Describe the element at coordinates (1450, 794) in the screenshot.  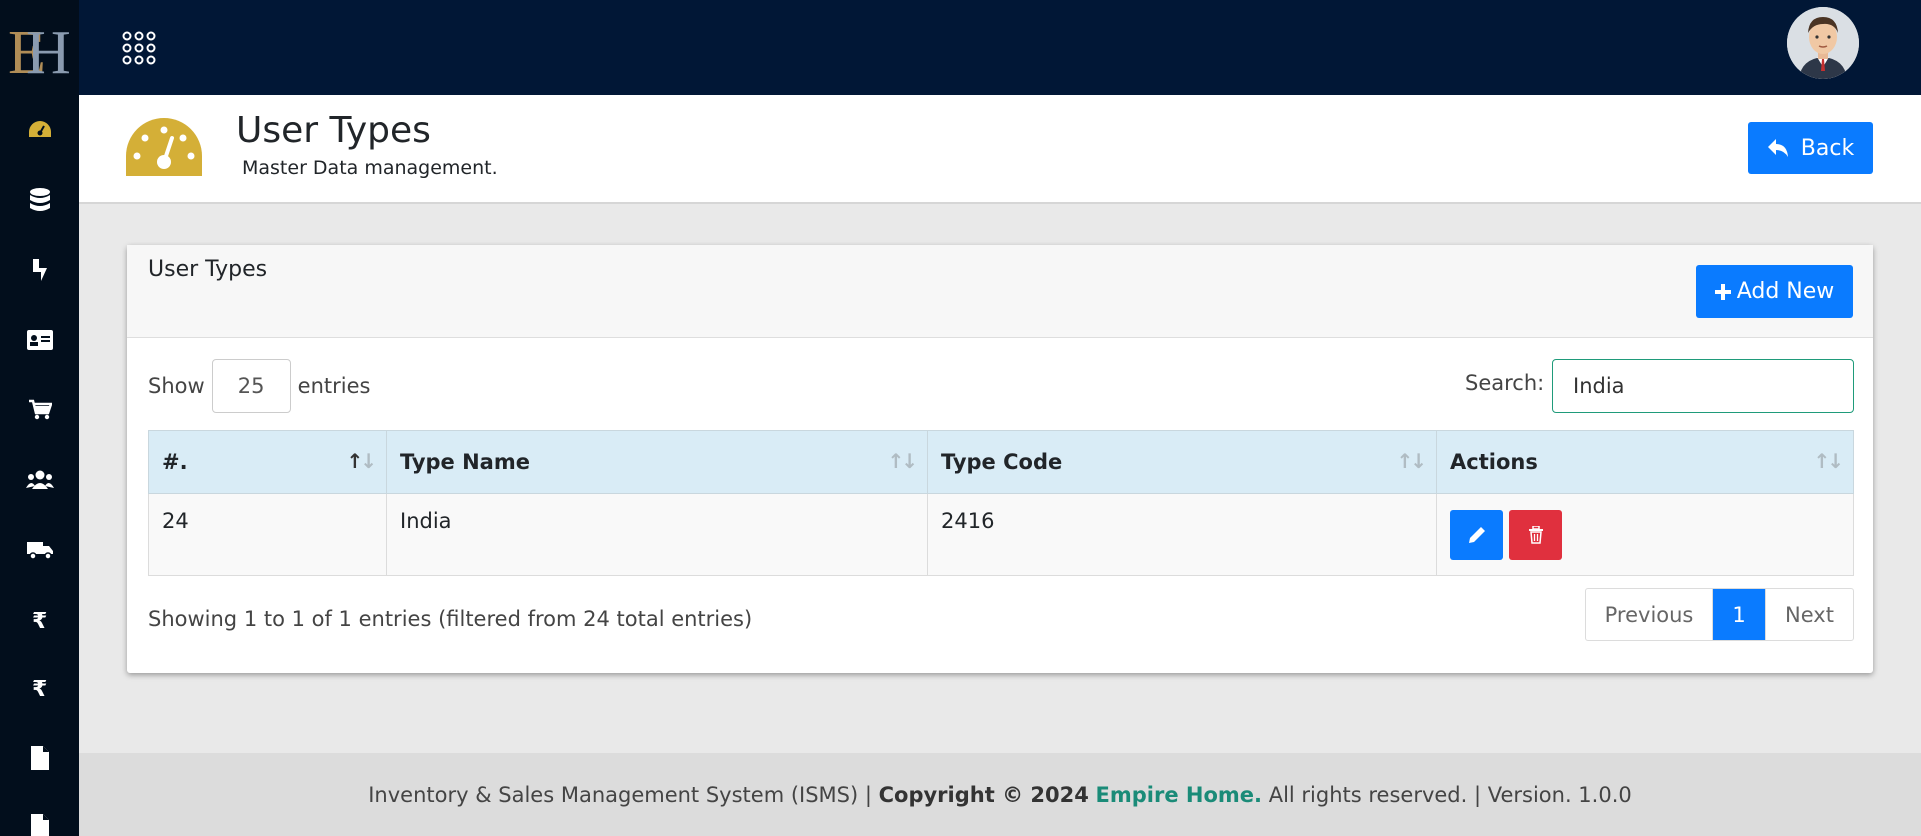
I see `footer-rights: All rights reserved. | Version. 1.0.0` at that location.